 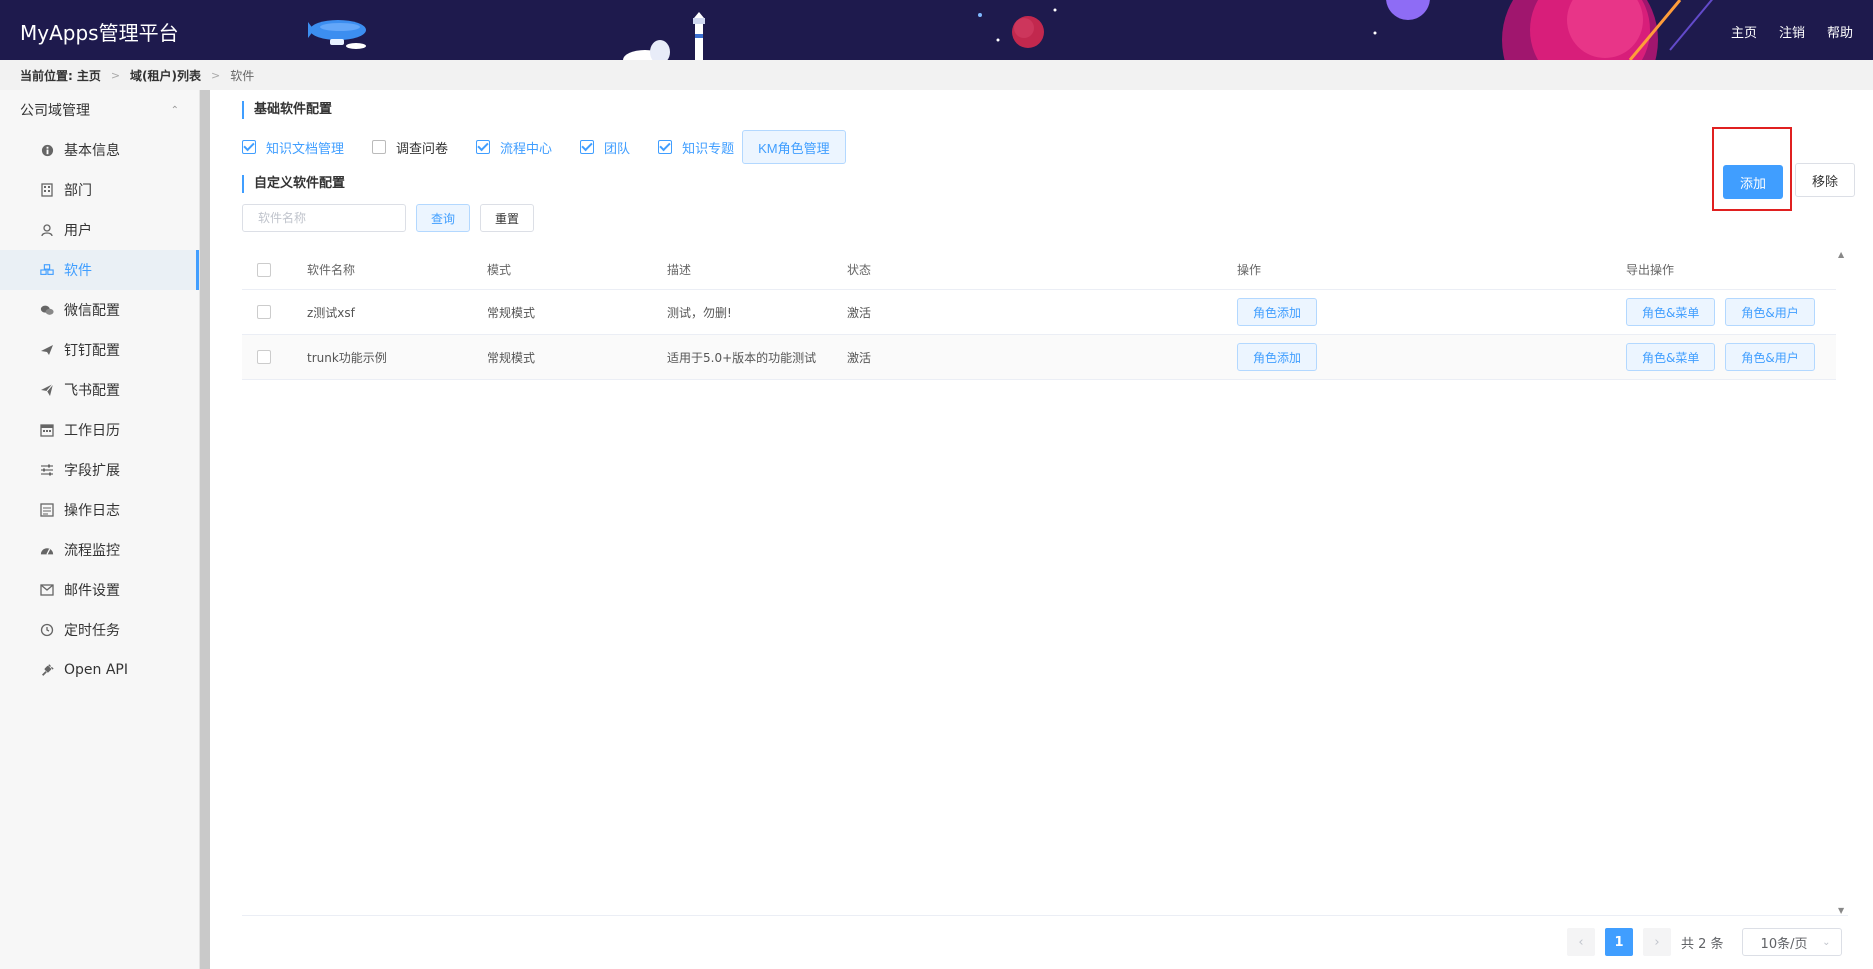 I want to click on sidebar-item-field-extension: 字段扩展, so click(x=99, y=470).